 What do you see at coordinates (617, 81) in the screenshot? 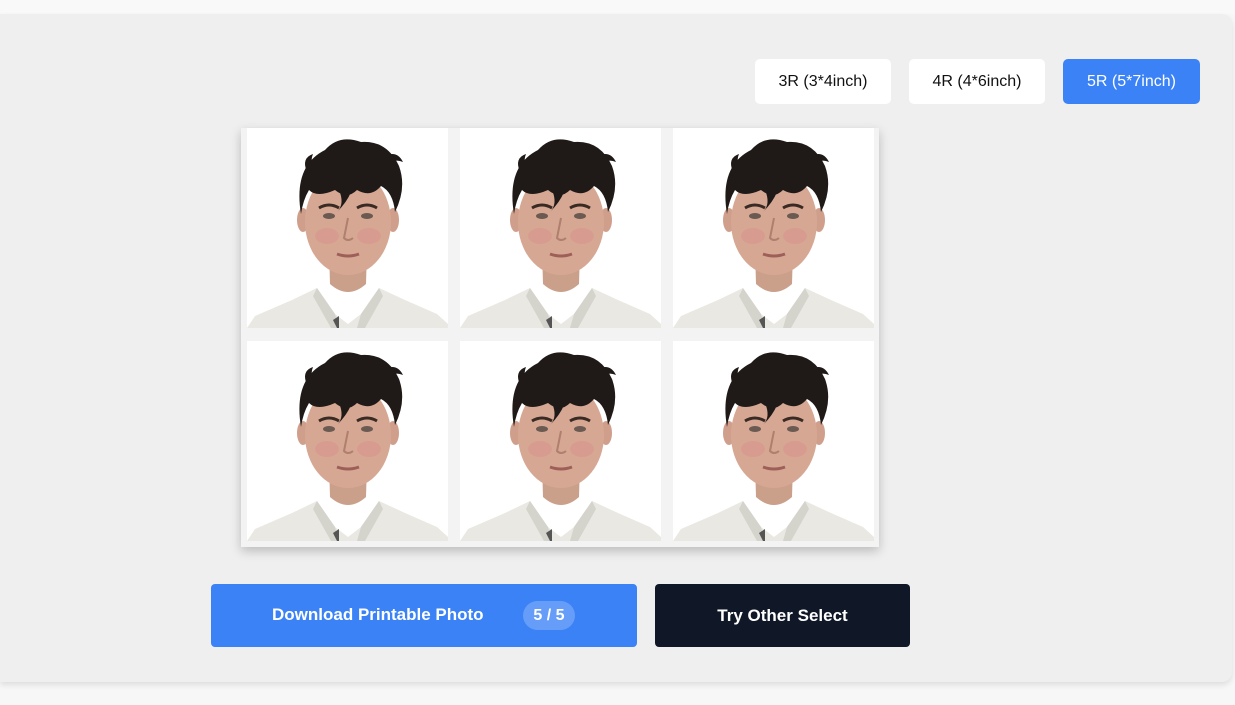
I see `print-size-options: 3R (3*4inch) 4R (4*6inch) 5R (5*7inch)` at bounding box center [617, 81].